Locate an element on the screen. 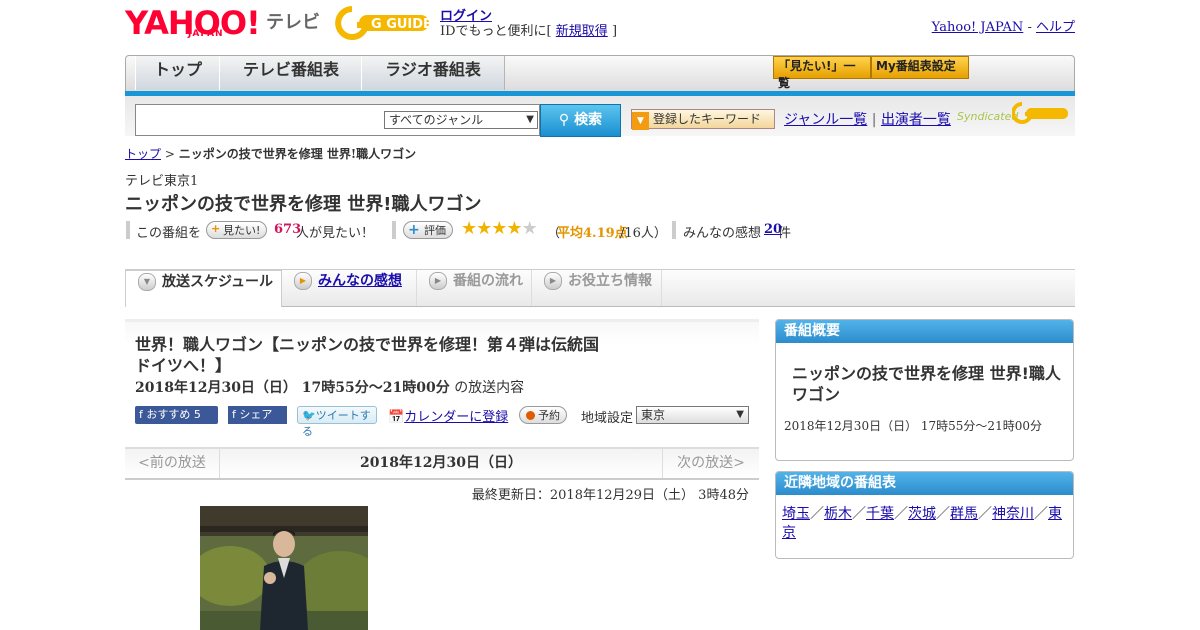 This screenshot has width=1200, height=630. login-note-suffix: ] is located at coordinates (614, 31).